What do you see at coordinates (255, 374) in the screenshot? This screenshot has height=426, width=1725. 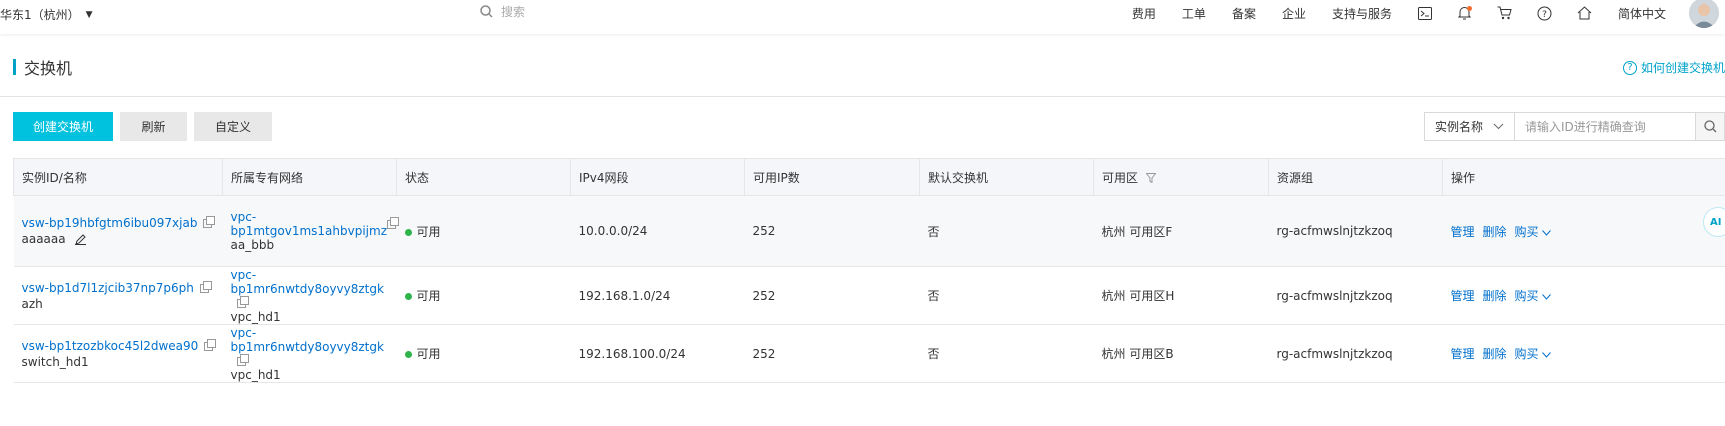 I see `vpc-name: vpc_hd1` at bounding box center [255, 374].